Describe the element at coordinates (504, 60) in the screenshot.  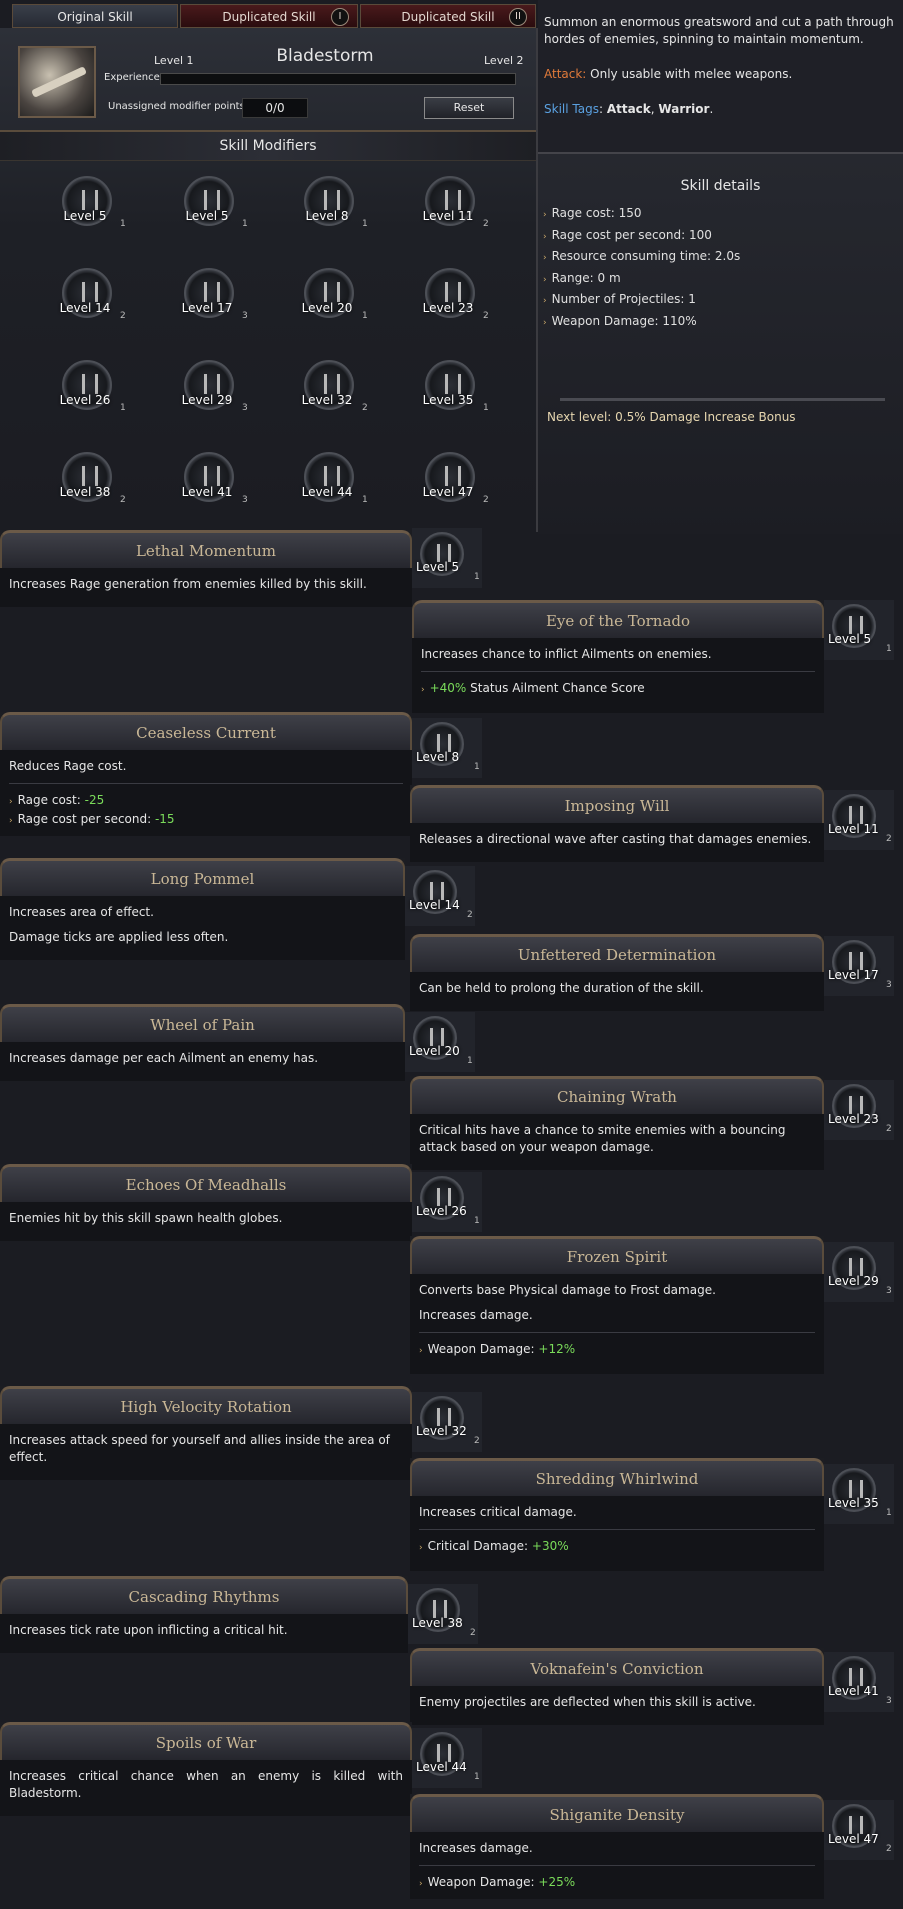
I see `next-level: Level 2` at that location.